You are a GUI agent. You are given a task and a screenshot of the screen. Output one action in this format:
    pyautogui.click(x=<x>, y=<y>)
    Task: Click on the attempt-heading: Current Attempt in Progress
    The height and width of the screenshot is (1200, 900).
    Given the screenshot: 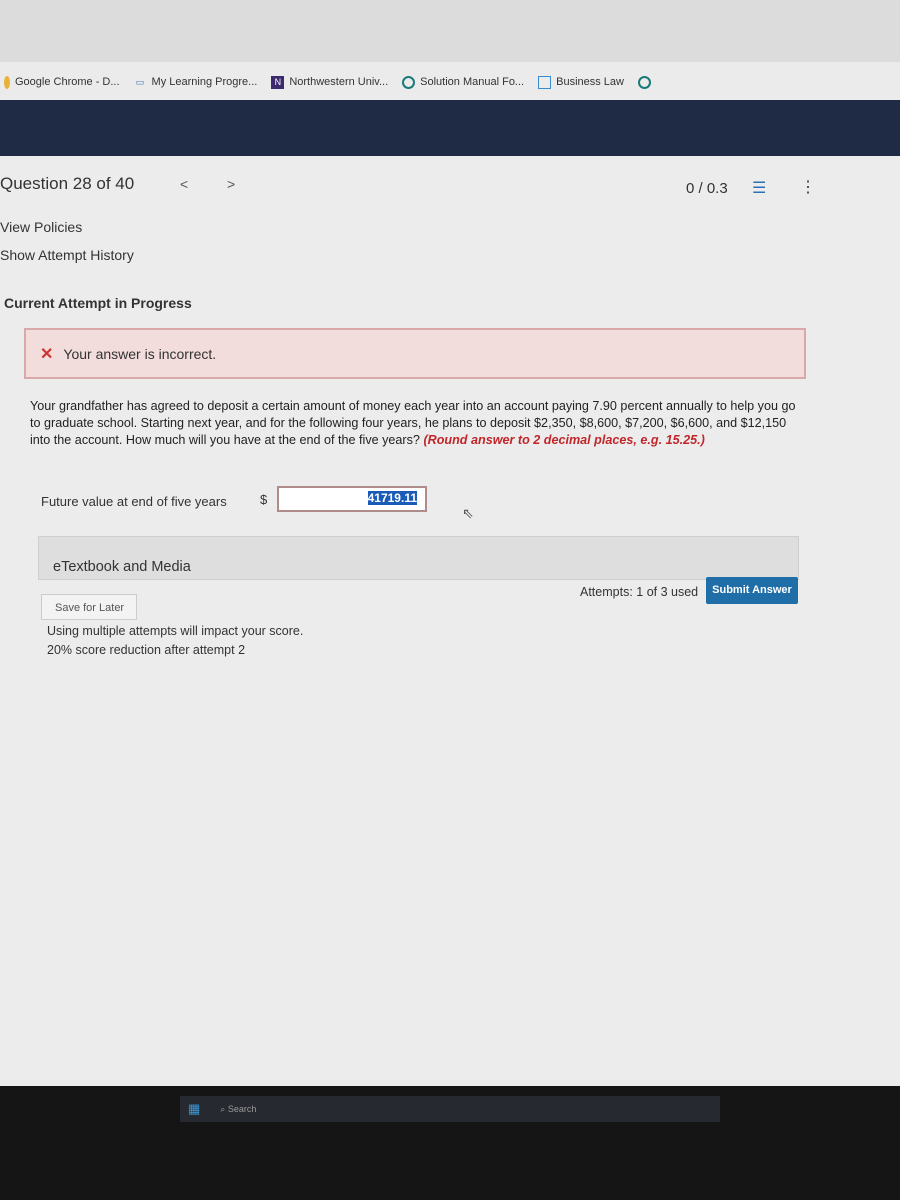 What is the action you would take?
    pyautogui.click(x=98, y=303)
    